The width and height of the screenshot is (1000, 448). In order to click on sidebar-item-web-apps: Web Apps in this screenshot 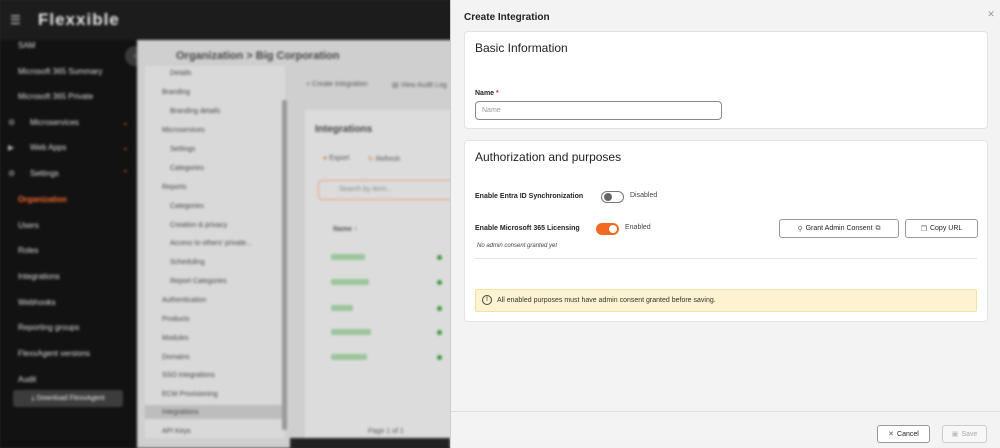, I will do `click(48, 147)`.